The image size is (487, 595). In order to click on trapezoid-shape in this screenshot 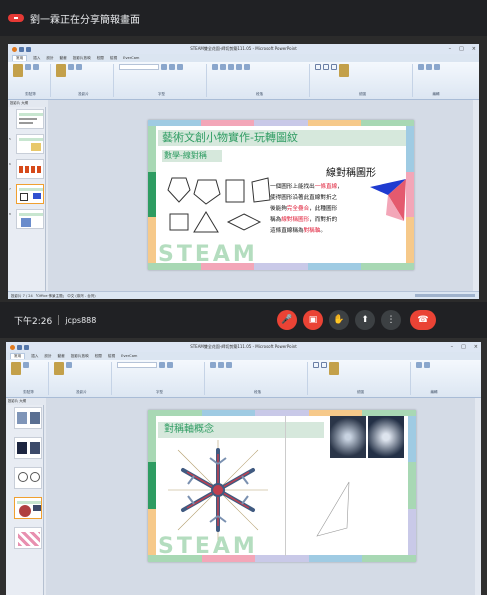, I will do `click(261, 190)`.